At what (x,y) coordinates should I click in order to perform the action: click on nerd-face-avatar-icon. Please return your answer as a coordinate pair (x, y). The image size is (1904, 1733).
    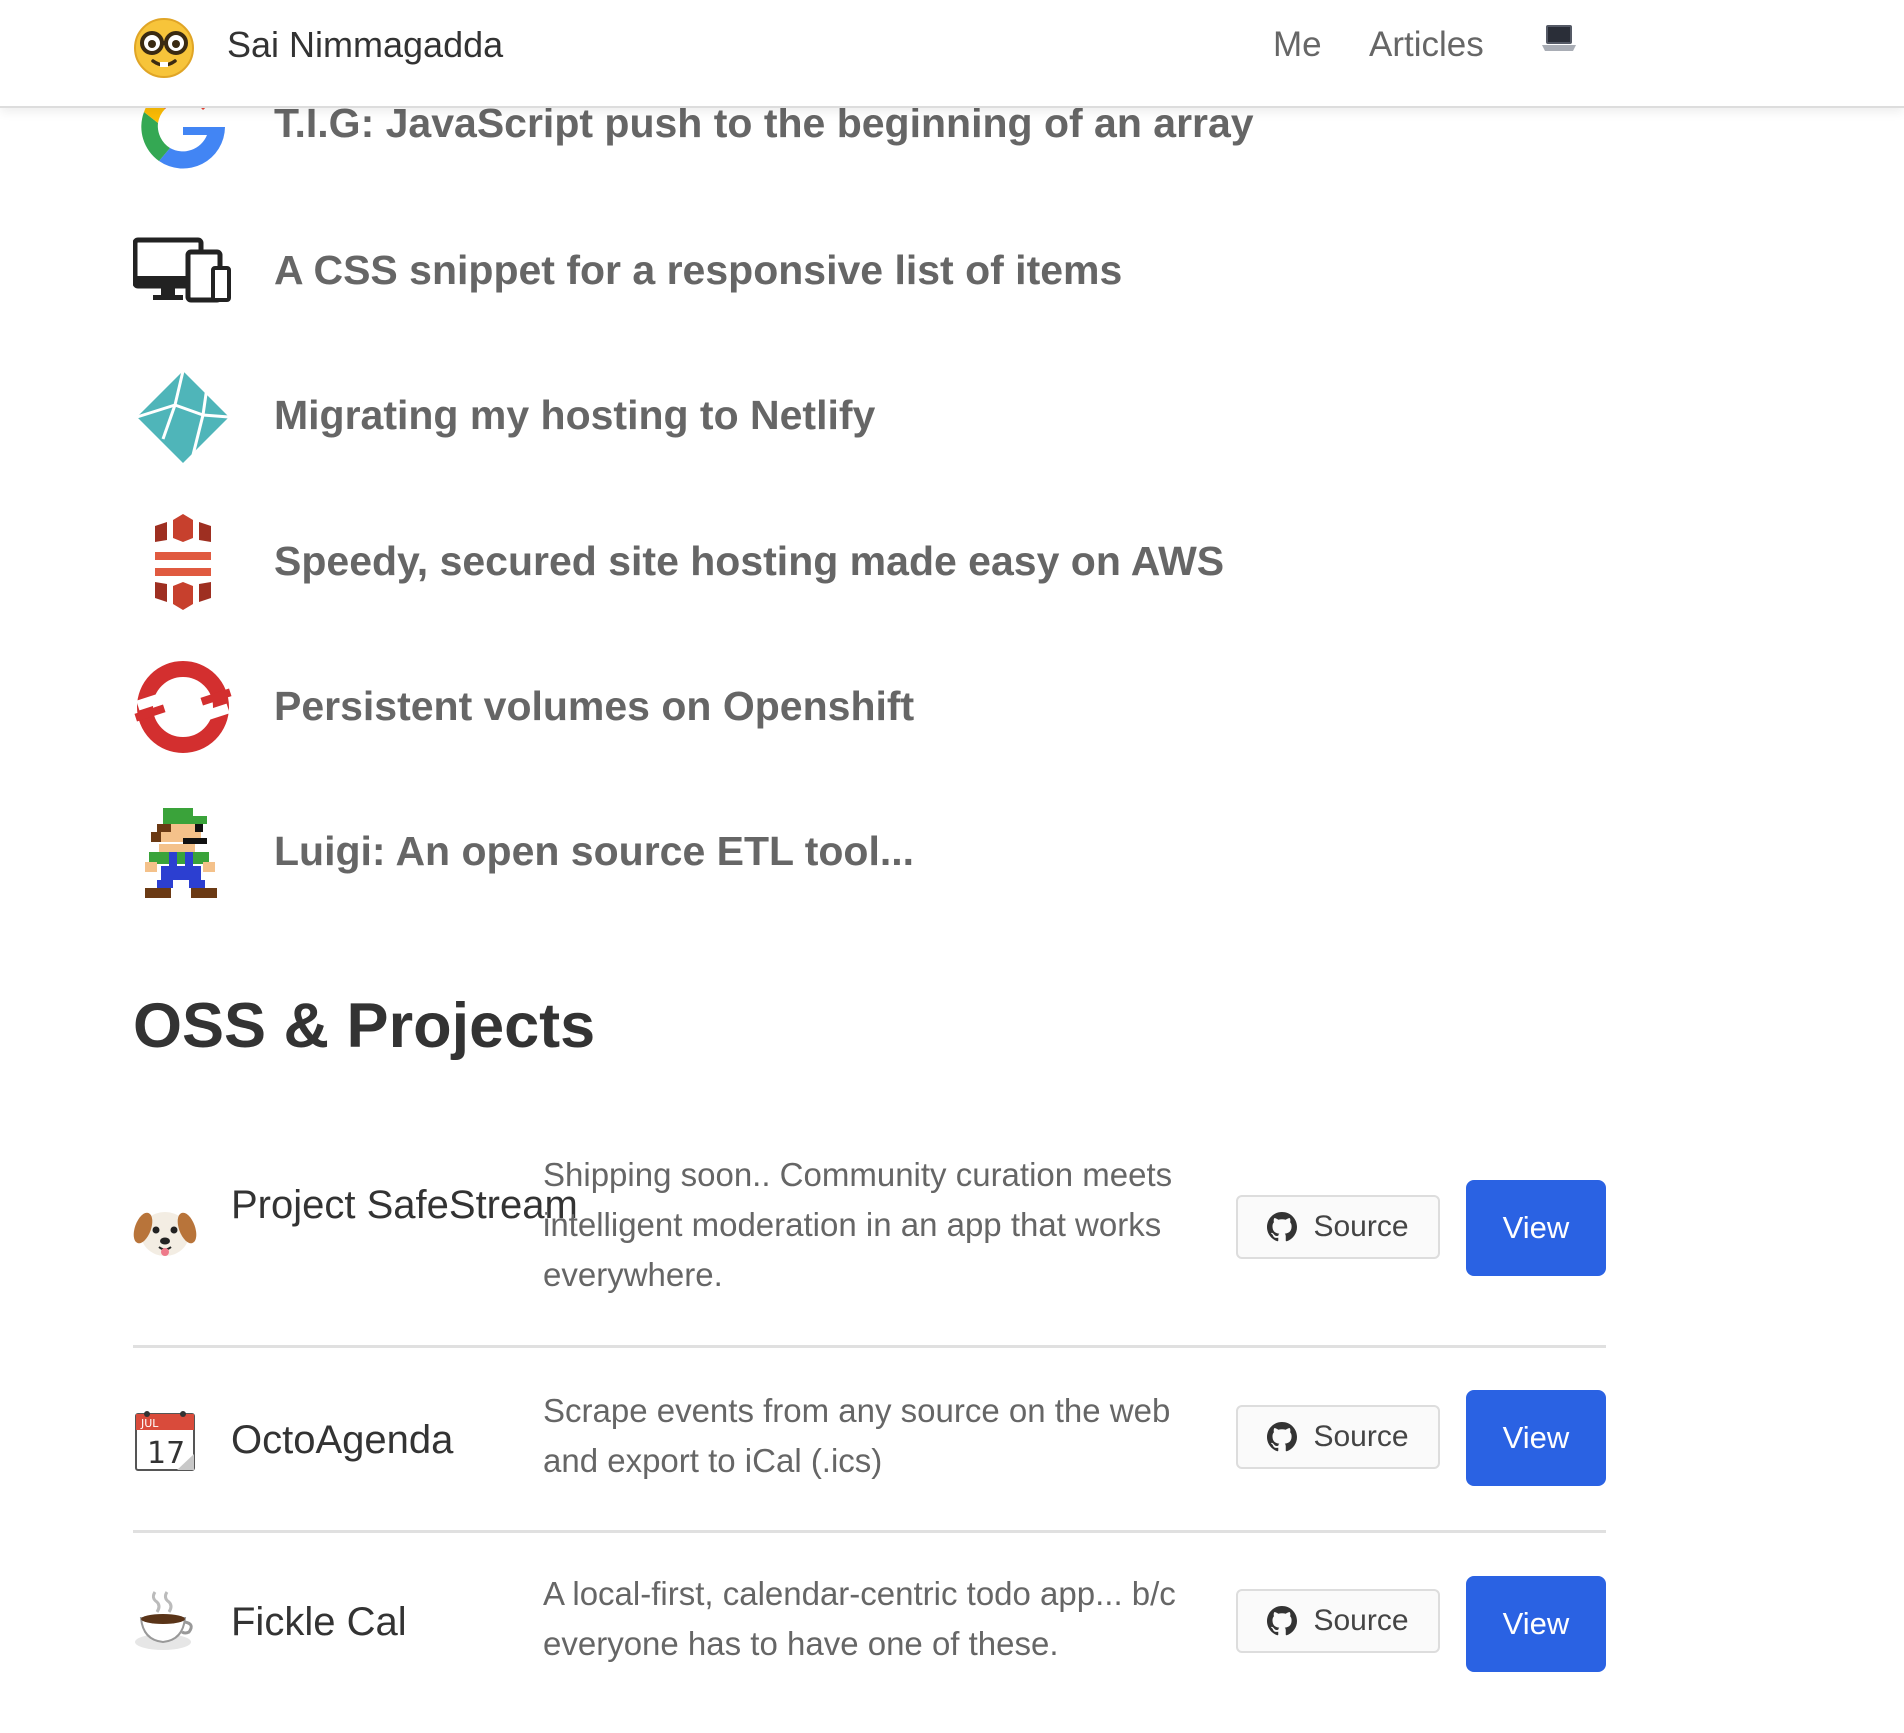
    Looking at the image, I should click on (164, 48).